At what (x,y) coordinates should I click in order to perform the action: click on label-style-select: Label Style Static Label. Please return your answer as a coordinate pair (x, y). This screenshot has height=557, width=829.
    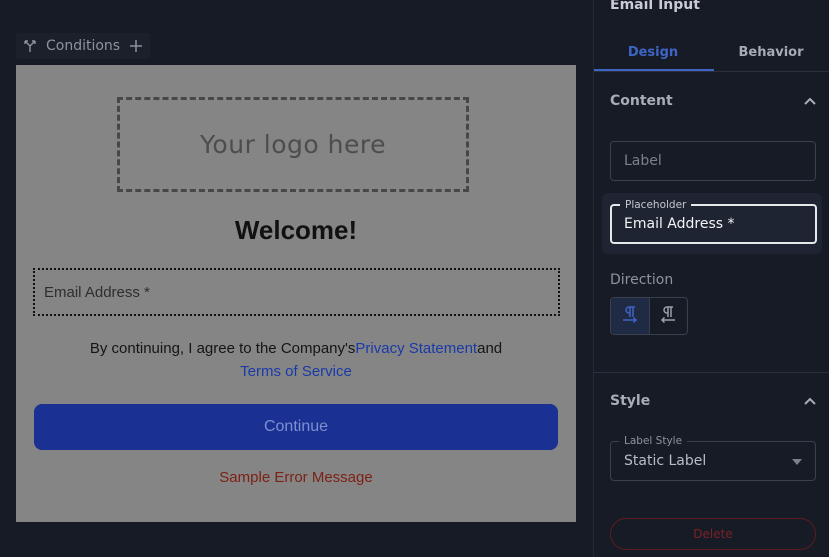
    Looking at the image, I should click on (713, 457).